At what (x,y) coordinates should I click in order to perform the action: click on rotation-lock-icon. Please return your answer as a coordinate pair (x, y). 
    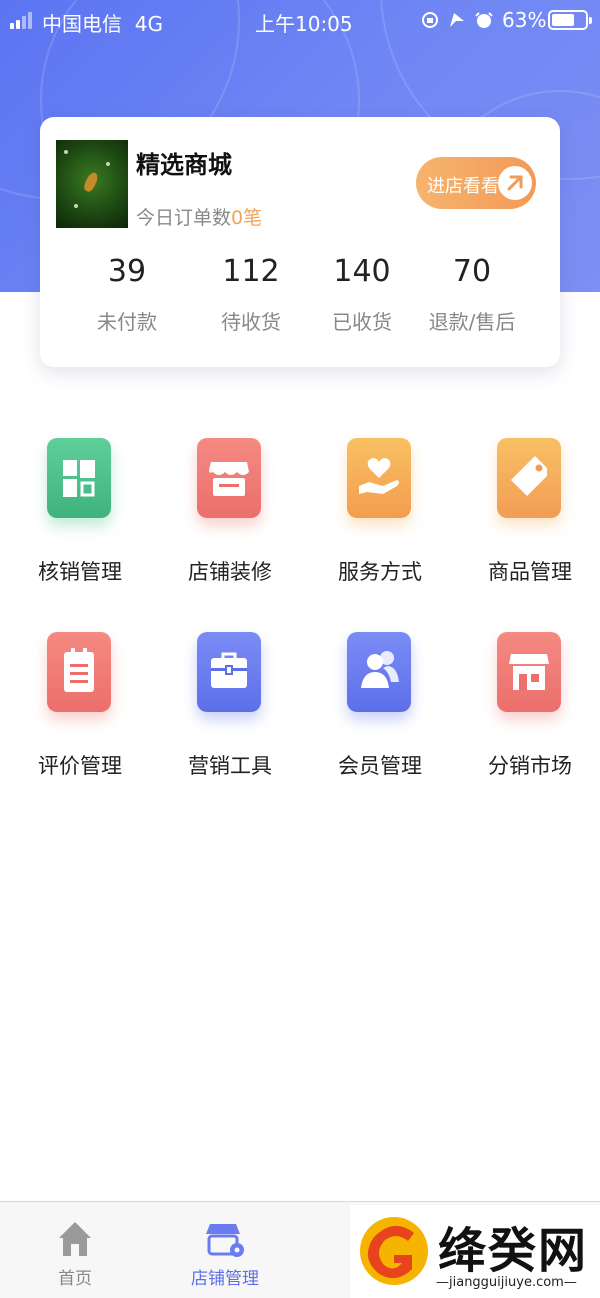
    Looking at the image, I should click on (430, 20).